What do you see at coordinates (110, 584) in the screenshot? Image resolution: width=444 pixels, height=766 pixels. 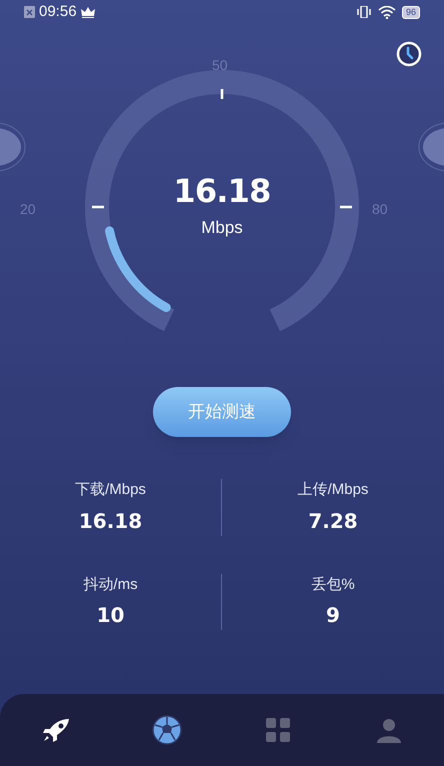 I see `stat-label: 抖动/ms` at bounding box center [110, 584].